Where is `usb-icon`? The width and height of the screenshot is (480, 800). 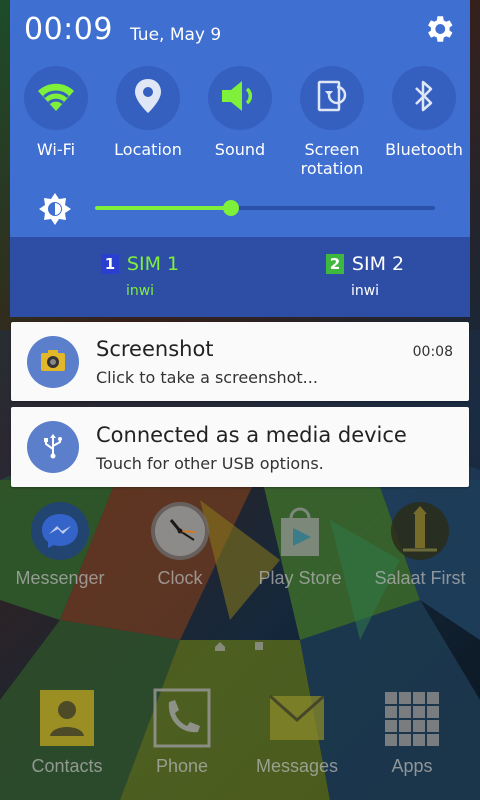 usb-icon is located at coordinates (53, 447).